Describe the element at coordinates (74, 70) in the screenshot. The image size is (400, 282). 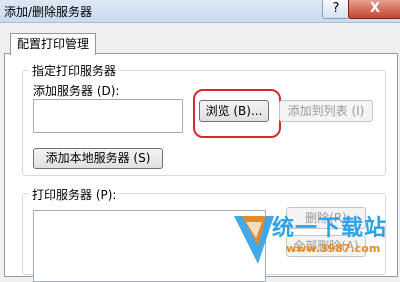
I see `specify-server-legend: 指定打印服务器` at that location.